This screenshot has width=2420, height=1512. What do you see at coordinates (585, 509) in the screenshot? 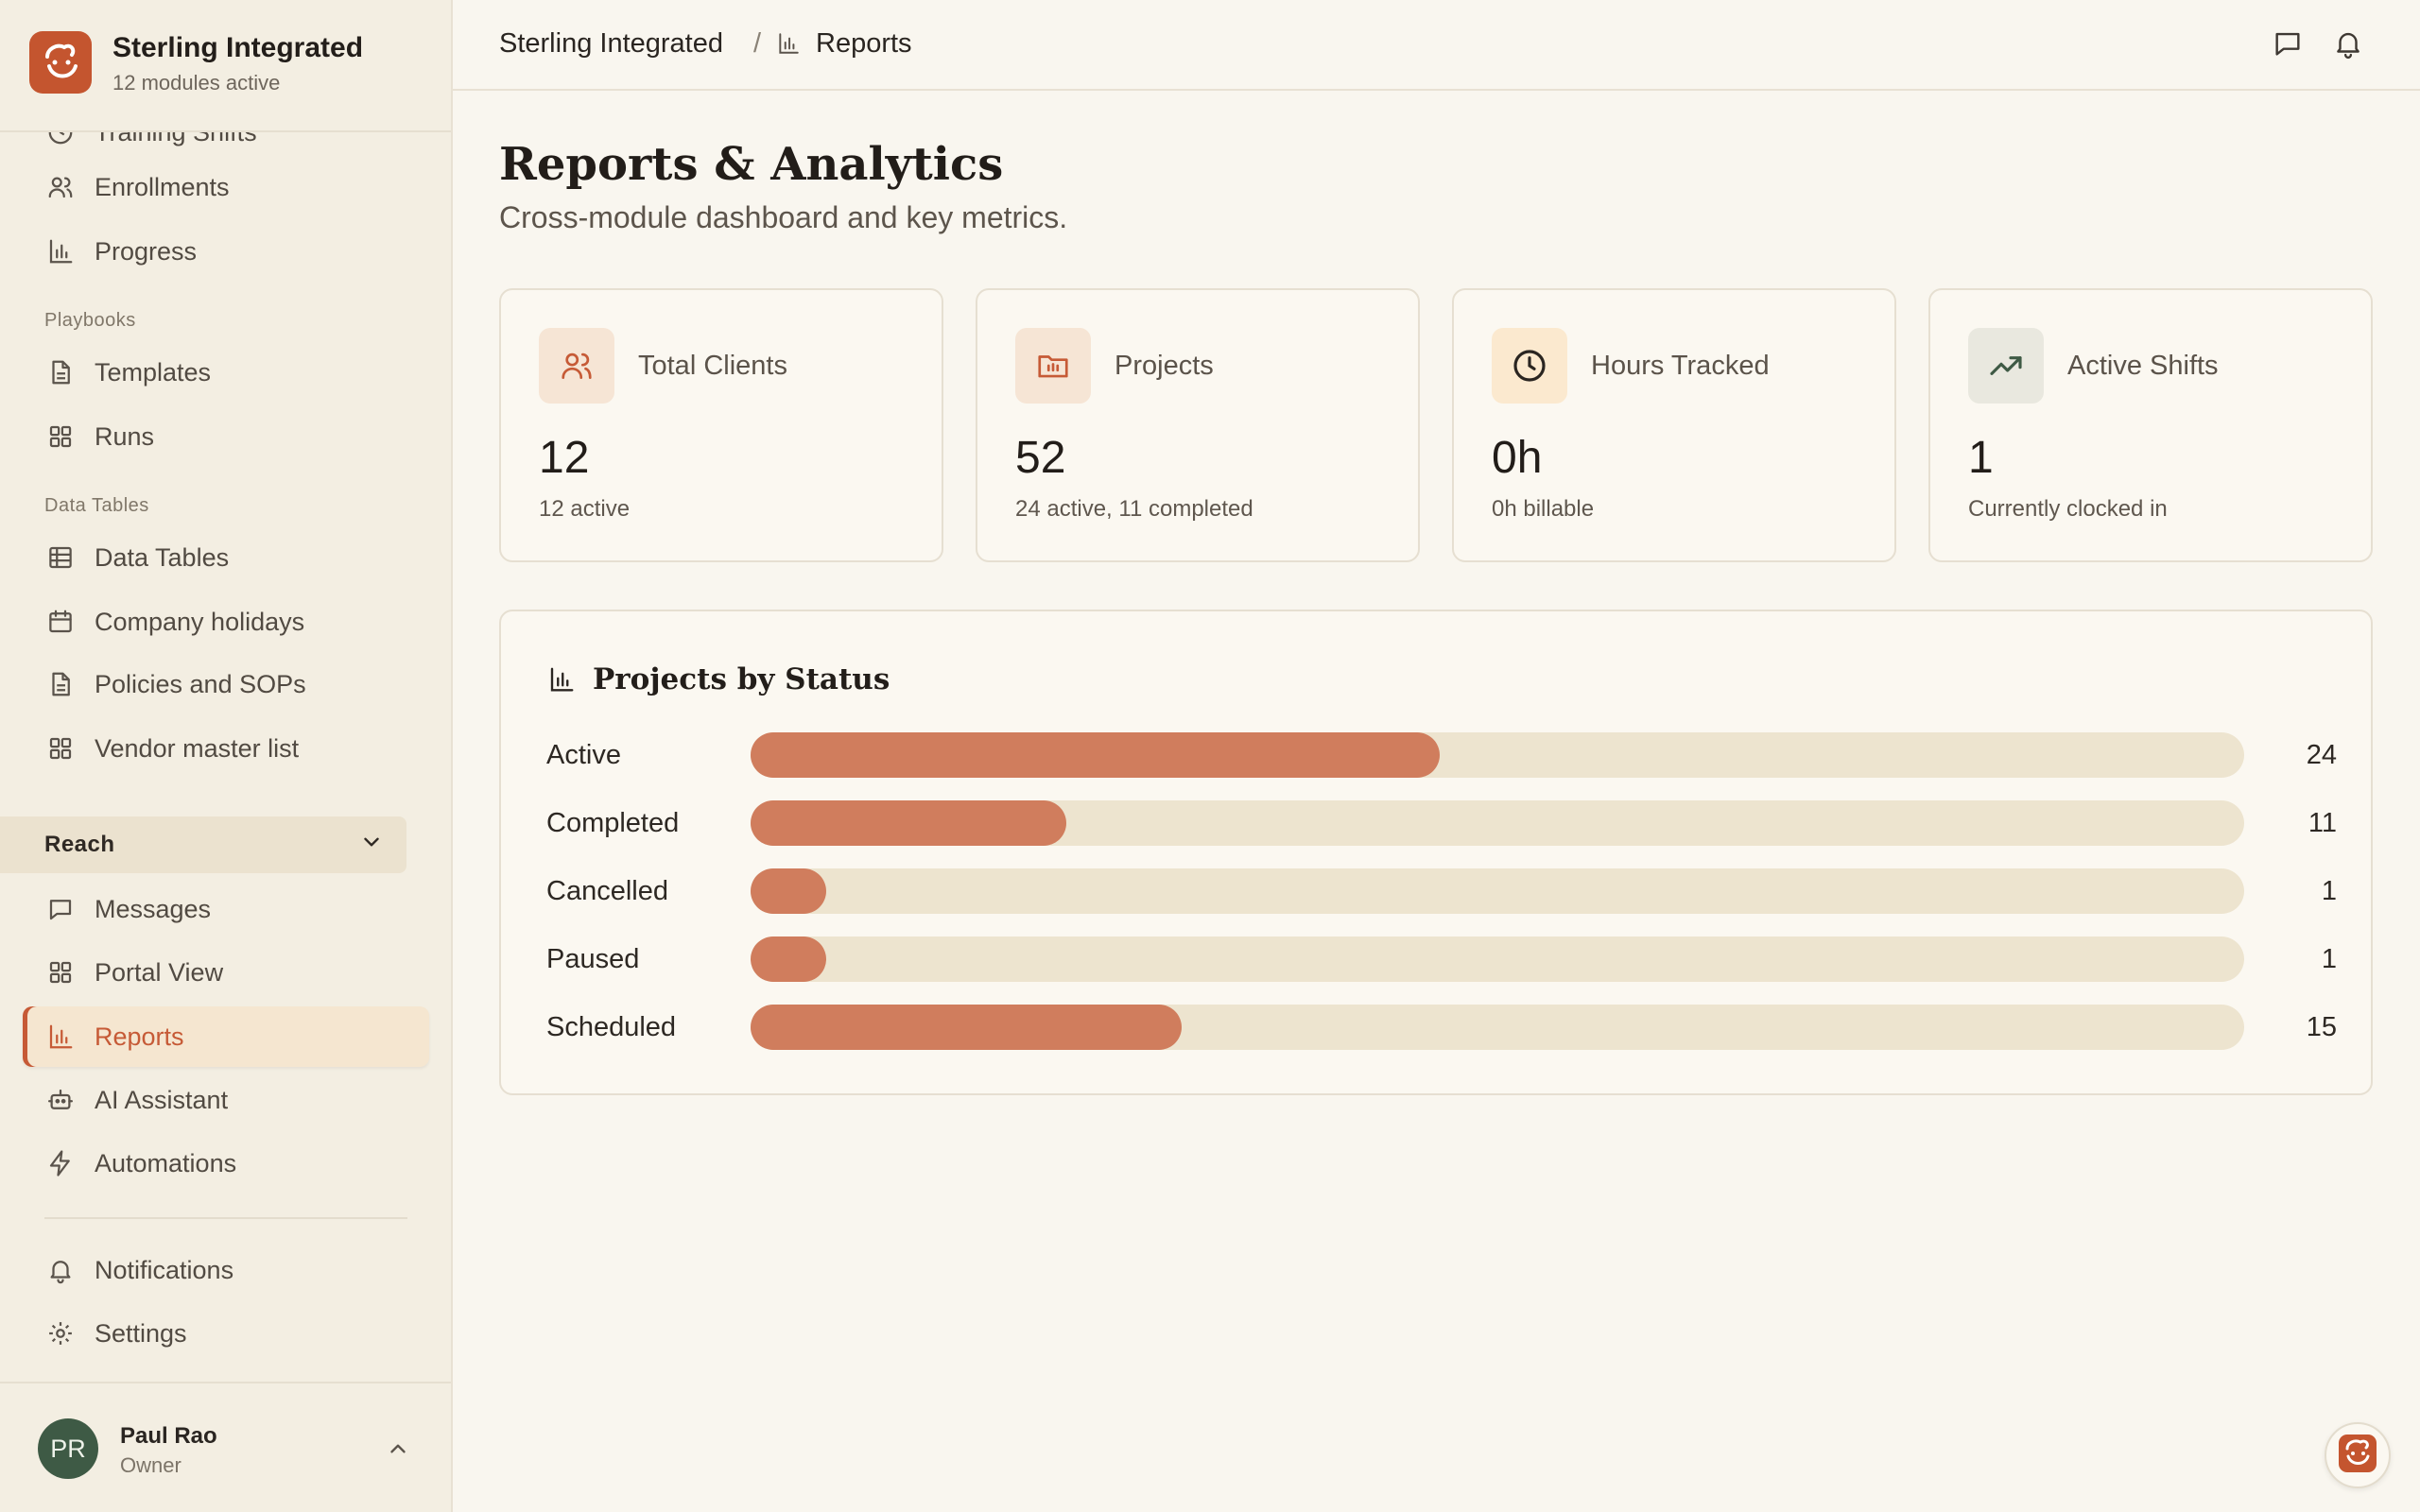
I see `stat-note: 12 active` at bounding box center [585, 509].